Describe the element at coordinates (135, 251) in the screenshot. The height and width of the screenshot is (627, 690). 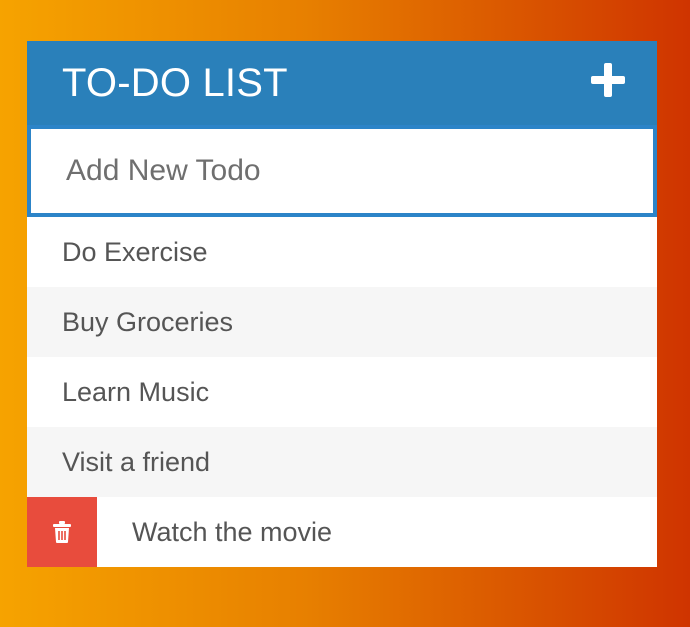
I see `todo-item-text: Do Exercise` at that location.